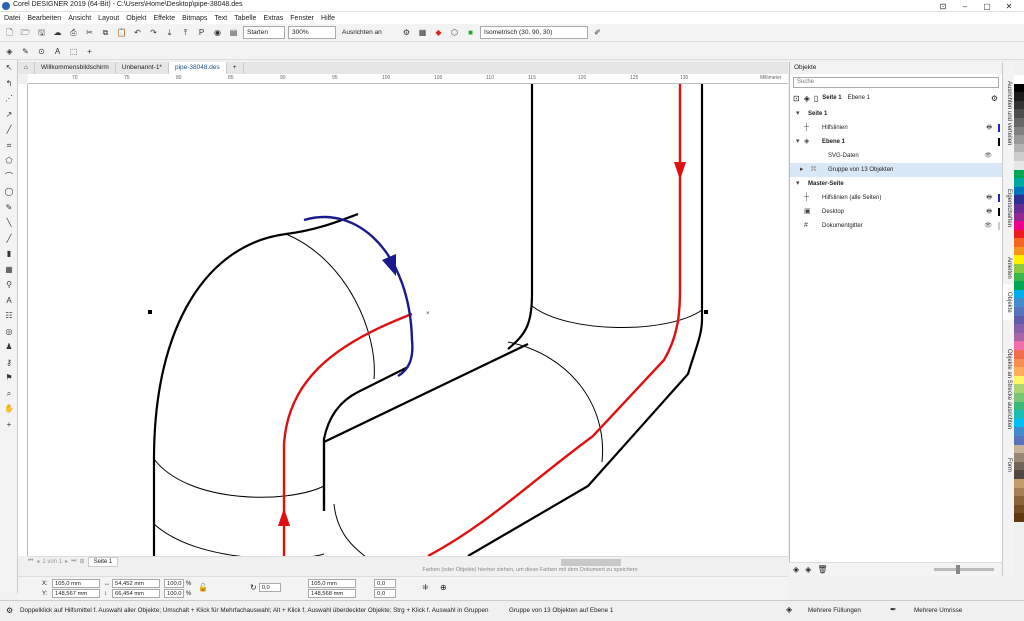 This screenshot has height=621, width=1024. Describe the element at coordinates (385, 583) in the screenshot. I see `offset-1-field: 0,0` at that location.